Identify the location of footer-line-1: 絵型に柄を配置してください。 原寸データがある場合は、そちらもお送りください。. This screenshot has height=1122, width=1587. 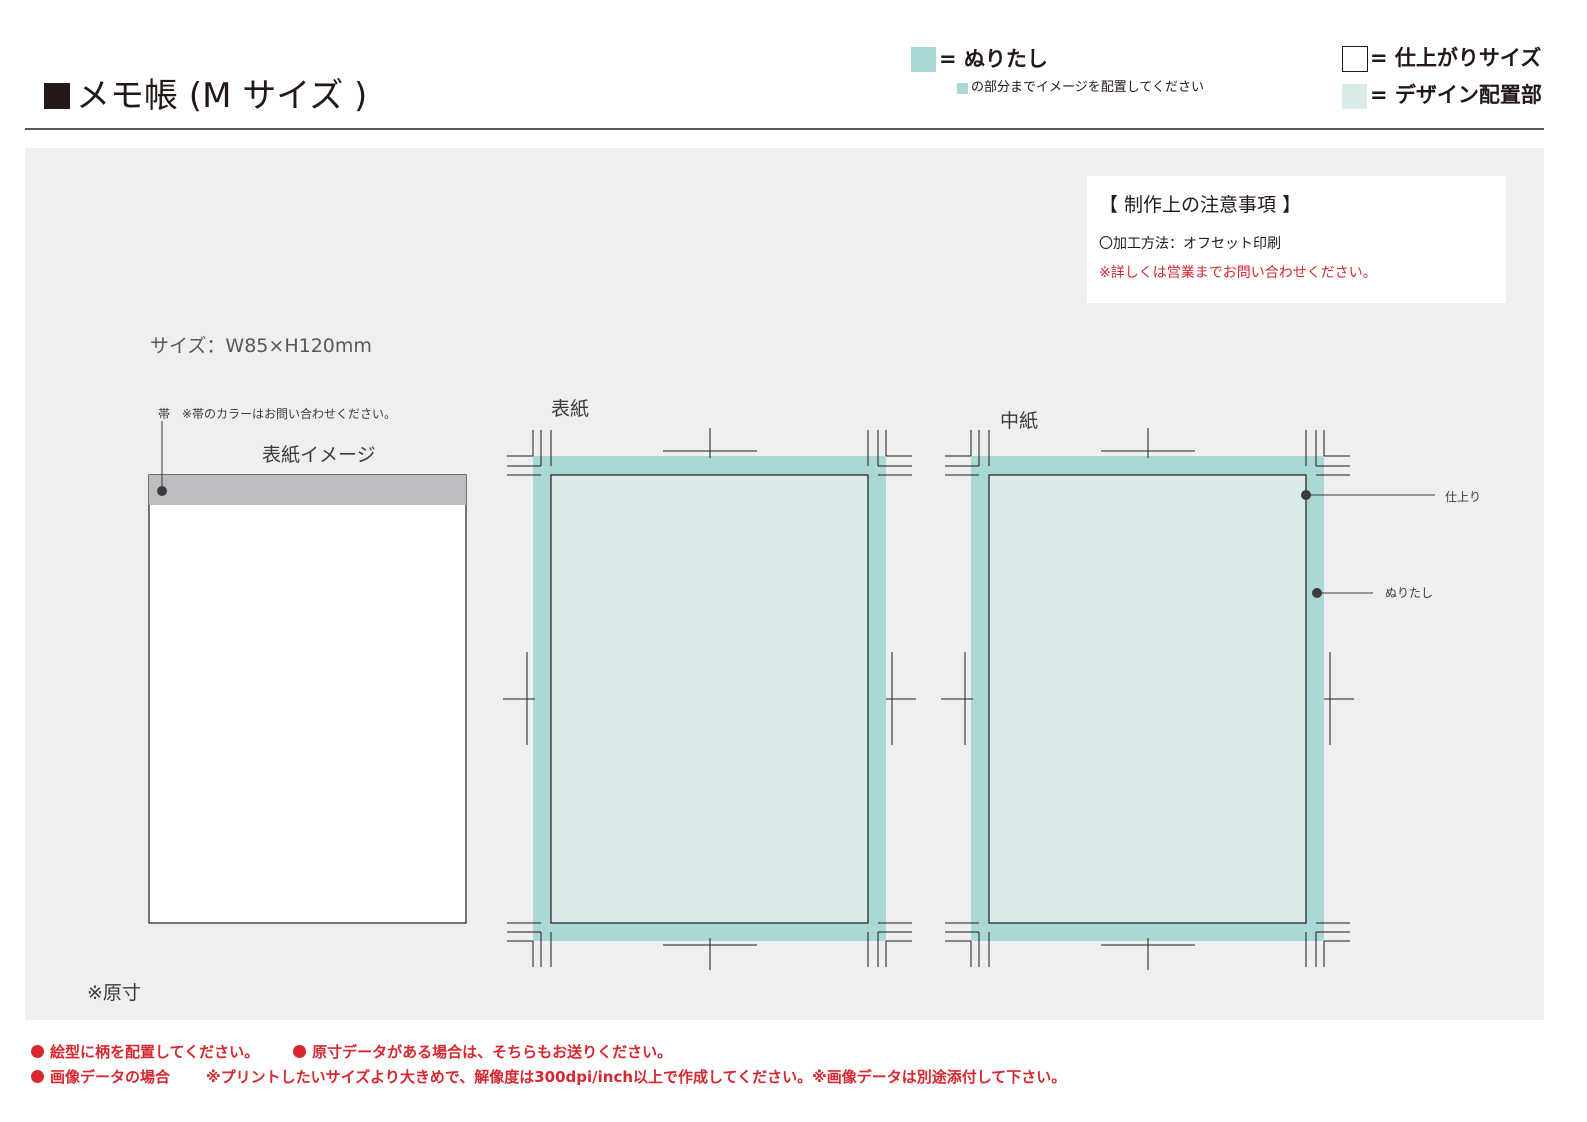
(351, 1051).